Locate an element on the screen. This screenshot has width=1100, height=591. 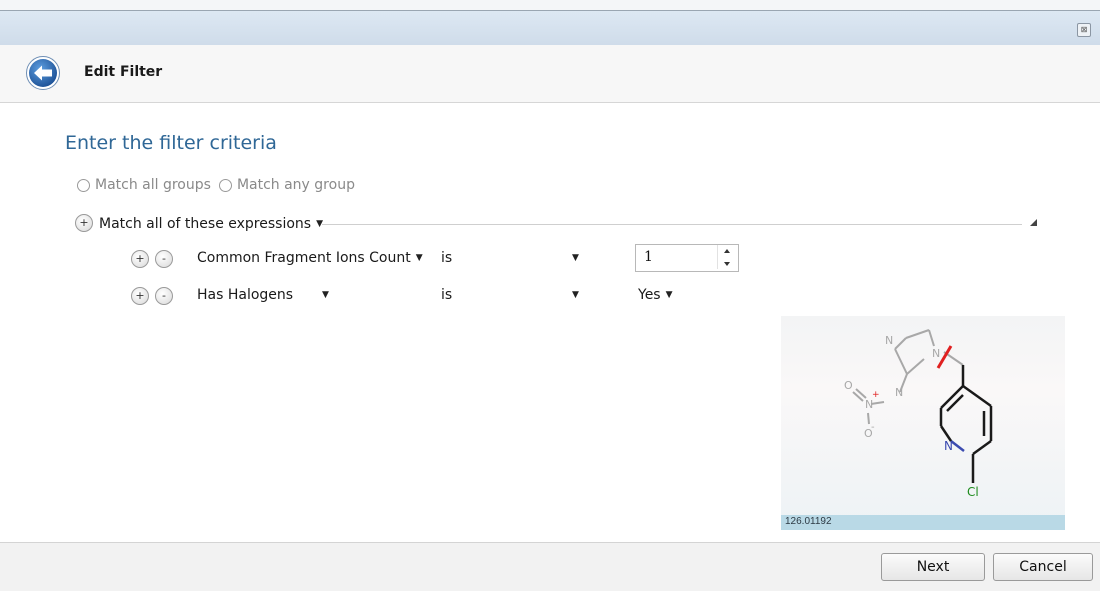
value-dropdown: Yes ▼ is located at coordinates (655, 295).